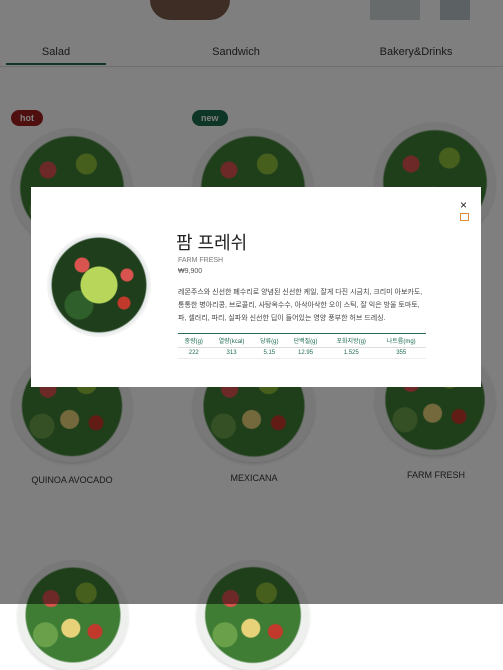  Describe the element at coordinates (194, 353) in the screenshot. I see `nutrition-value: 222` at that location.